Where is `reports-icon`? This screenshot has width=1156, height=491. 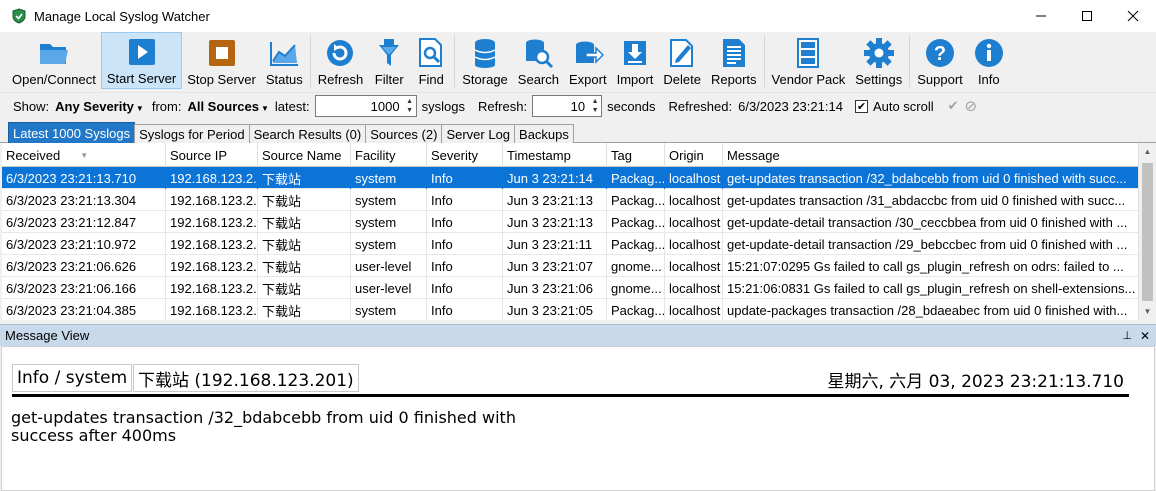
reports-icon is located at coordinates (733, 53).